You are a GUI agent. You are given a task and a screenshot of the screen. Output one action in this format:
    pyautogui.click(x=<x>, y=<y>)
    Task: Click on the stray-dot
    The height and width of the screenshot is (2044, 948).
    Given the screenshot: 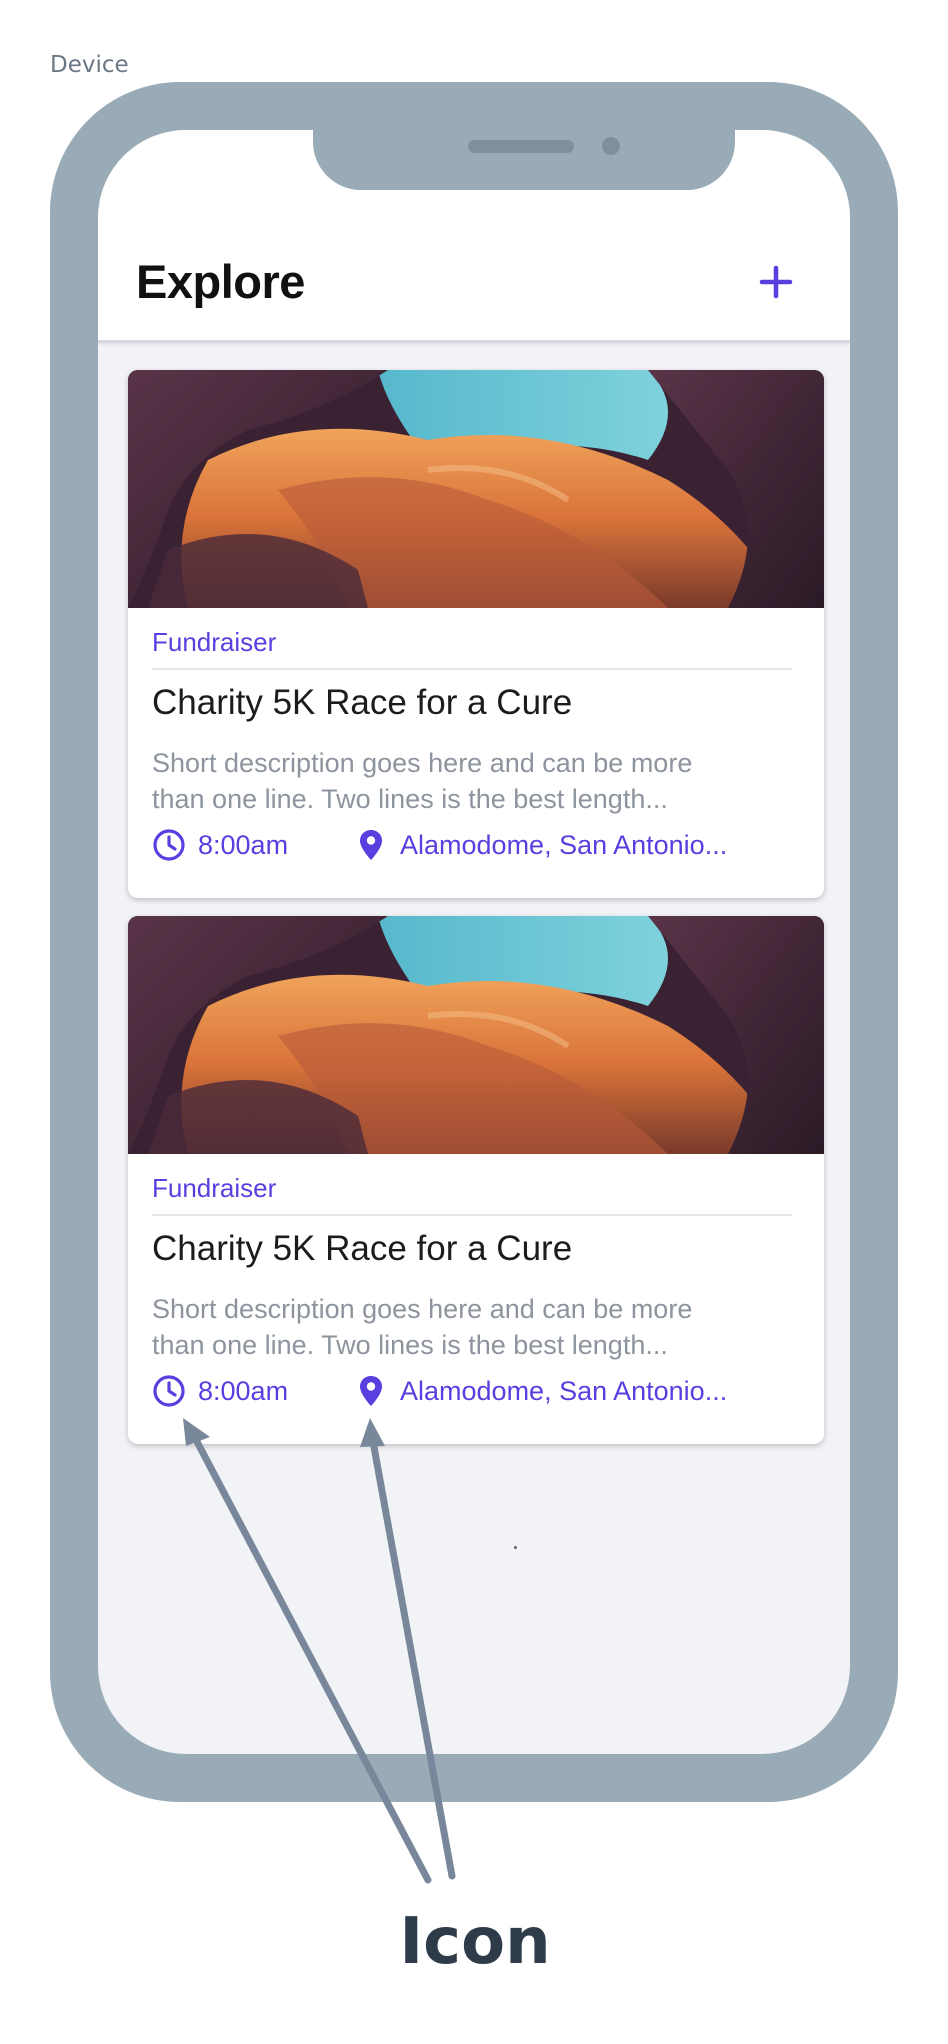 What is the action you would take?
    pyautogui.click(x=515, y=1547)
    